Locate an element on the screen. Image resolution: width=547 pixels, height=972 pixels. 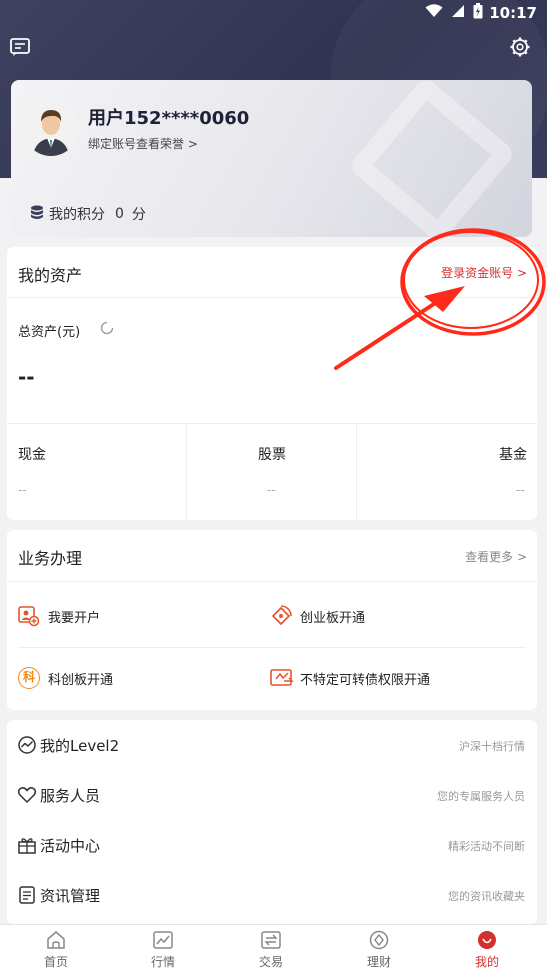
menu-item-label: 我的Level2 is located at coordinates (80, 746).